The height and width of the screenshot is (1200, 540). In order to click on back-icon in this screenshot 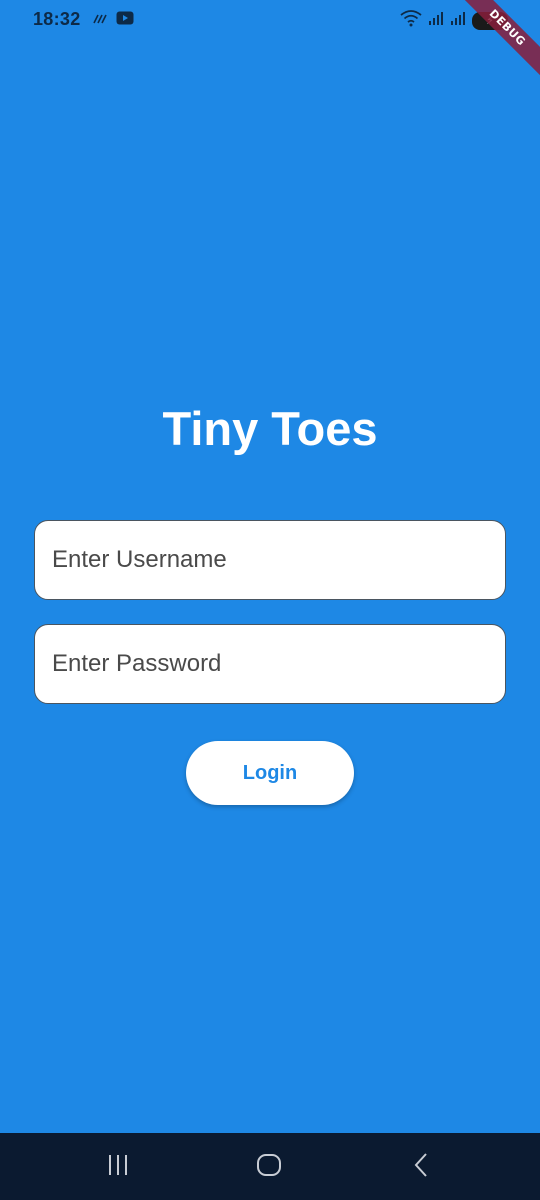, I will do `click(421, 1167)`.